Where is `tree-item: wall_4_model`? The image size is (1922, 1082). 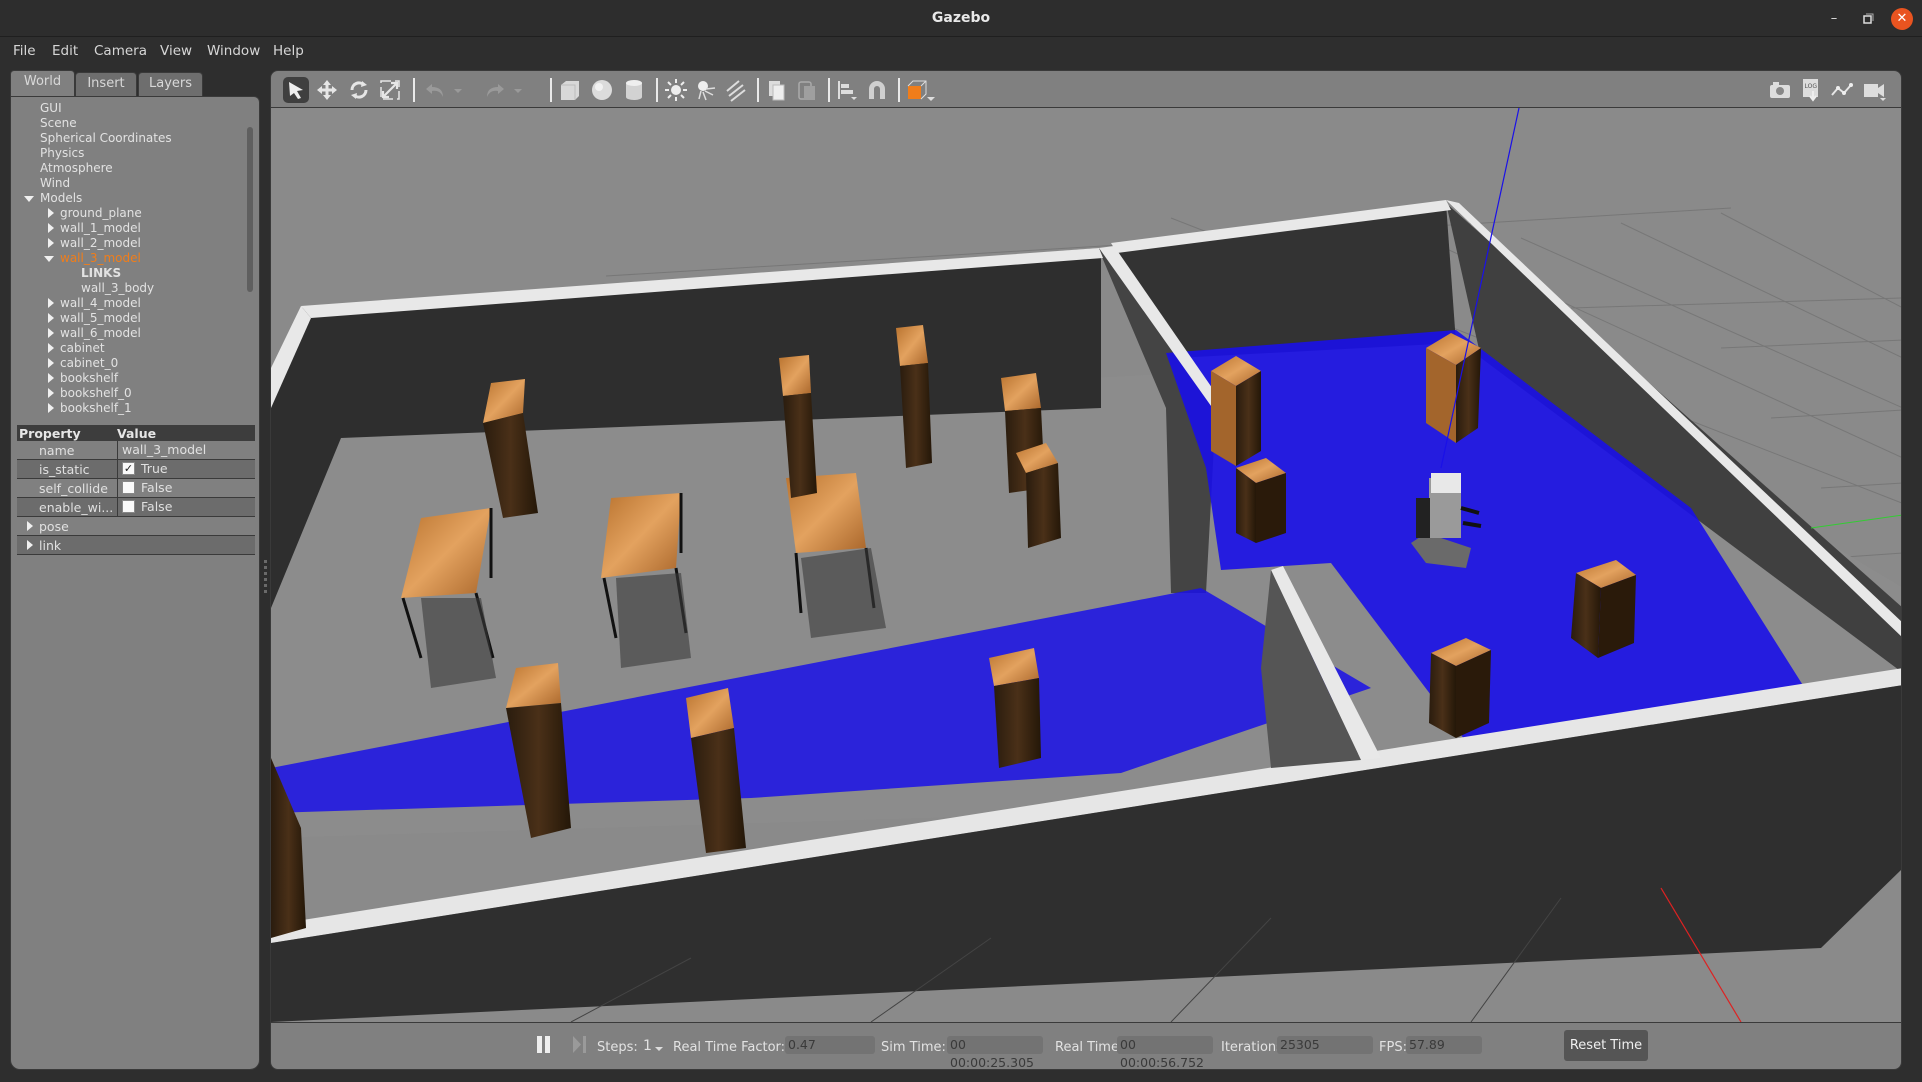
tree-item: wall_4_model is located at coordinates (126, 303).